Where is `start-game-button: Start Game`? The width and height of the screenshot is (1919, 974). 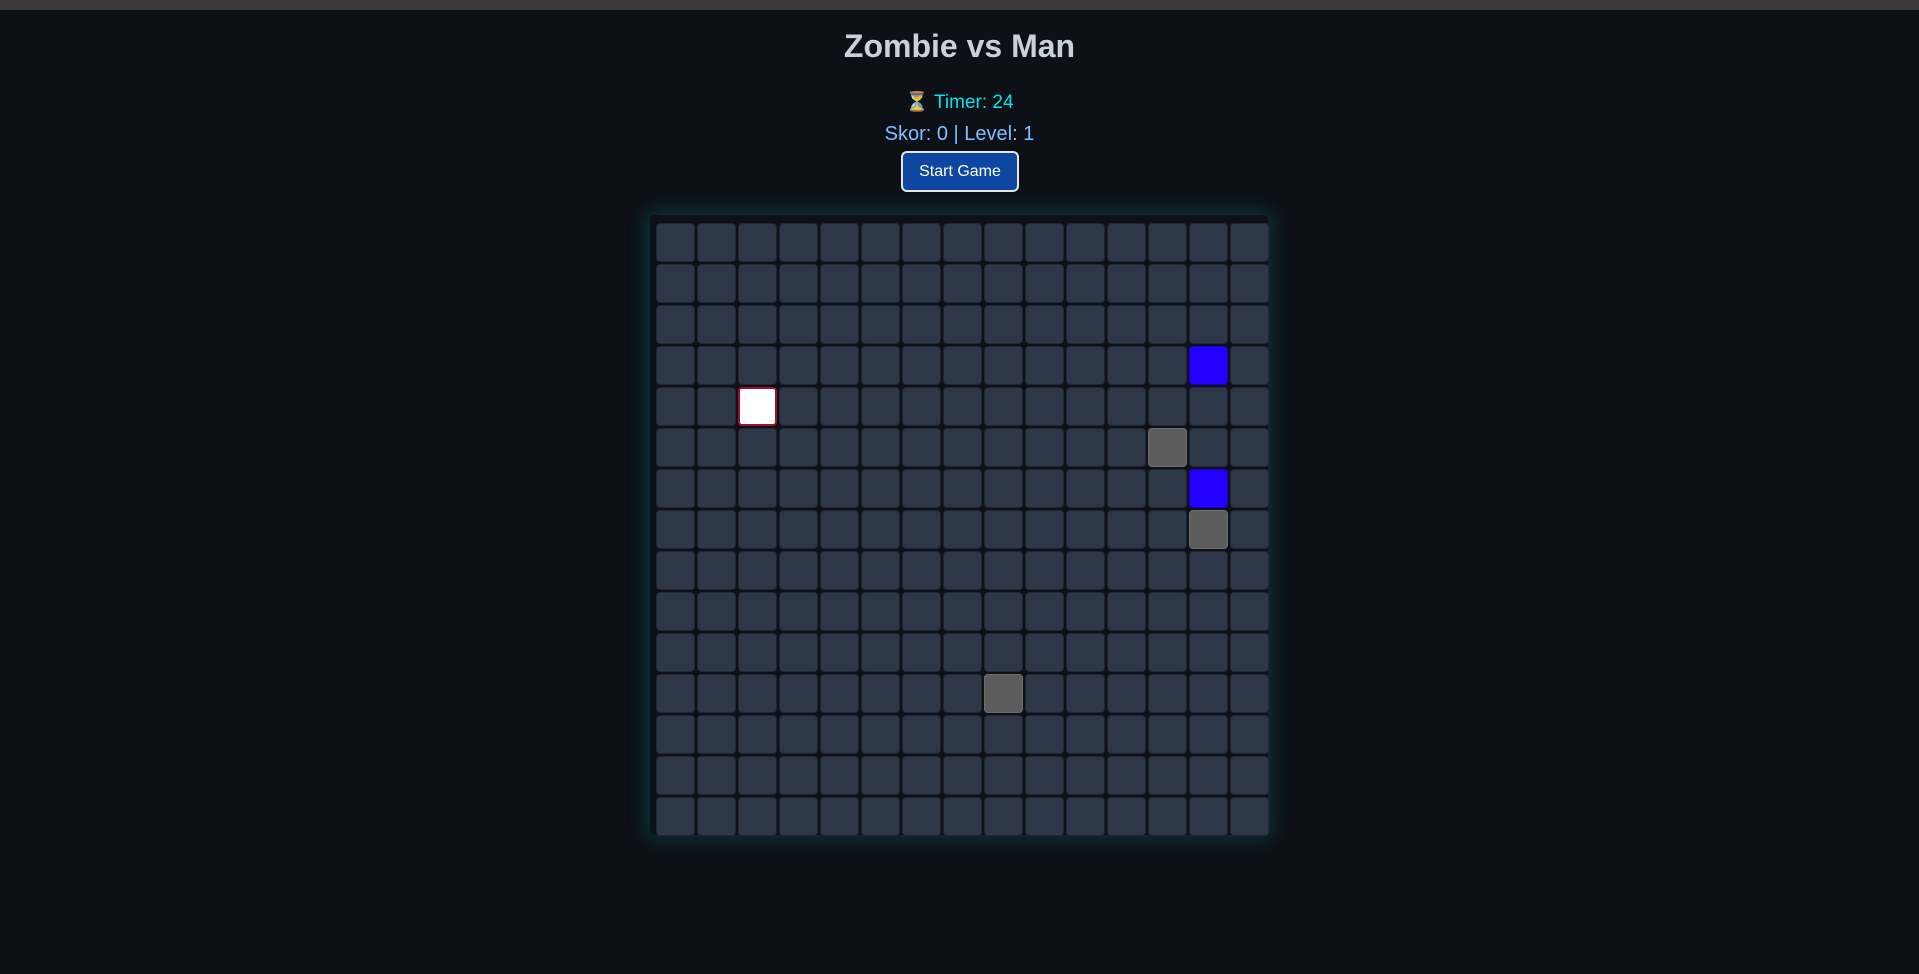 start-game-button: Start Game is located at coordinates (960, 171).